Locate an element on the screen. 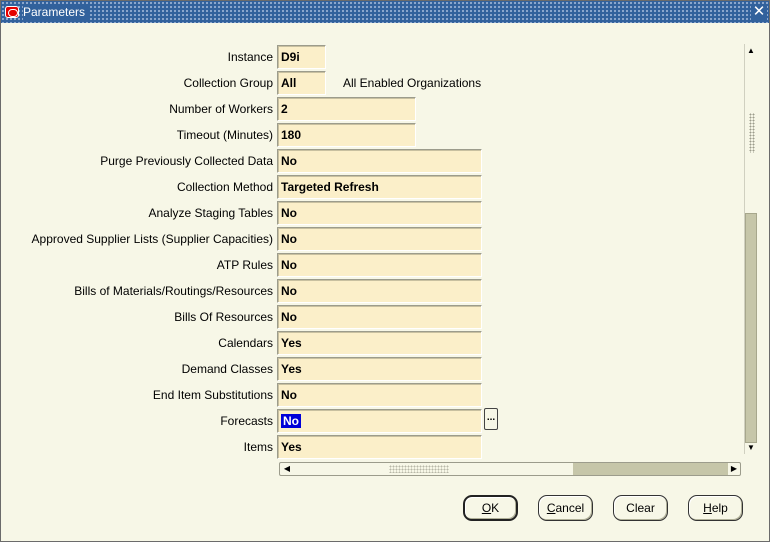 The image size is (770, 542). label-purge-previously-collected-data: Purge Previously Collected Data is located at coordinates (186, 161).